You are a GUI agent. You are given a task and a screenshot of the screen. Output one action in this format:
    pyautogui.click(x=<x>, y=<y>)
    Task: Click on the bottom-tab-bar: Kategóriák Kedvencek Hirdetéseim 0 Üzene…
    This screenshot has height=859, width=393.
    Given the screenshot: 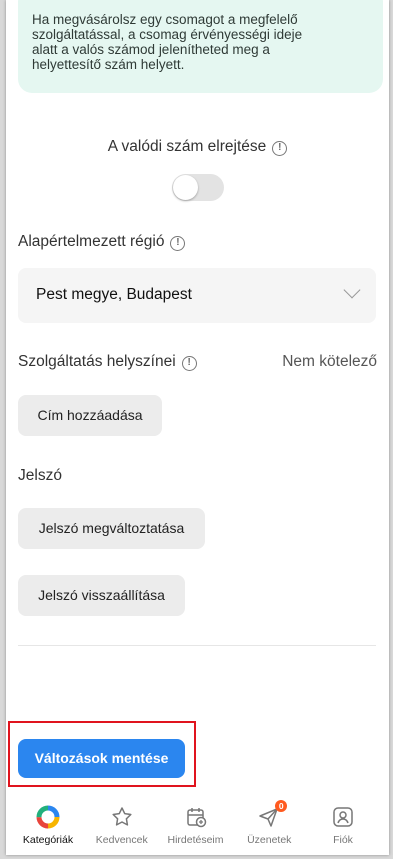 What is the action you would take?
    pyautogui.click(x=197, y=827)
    